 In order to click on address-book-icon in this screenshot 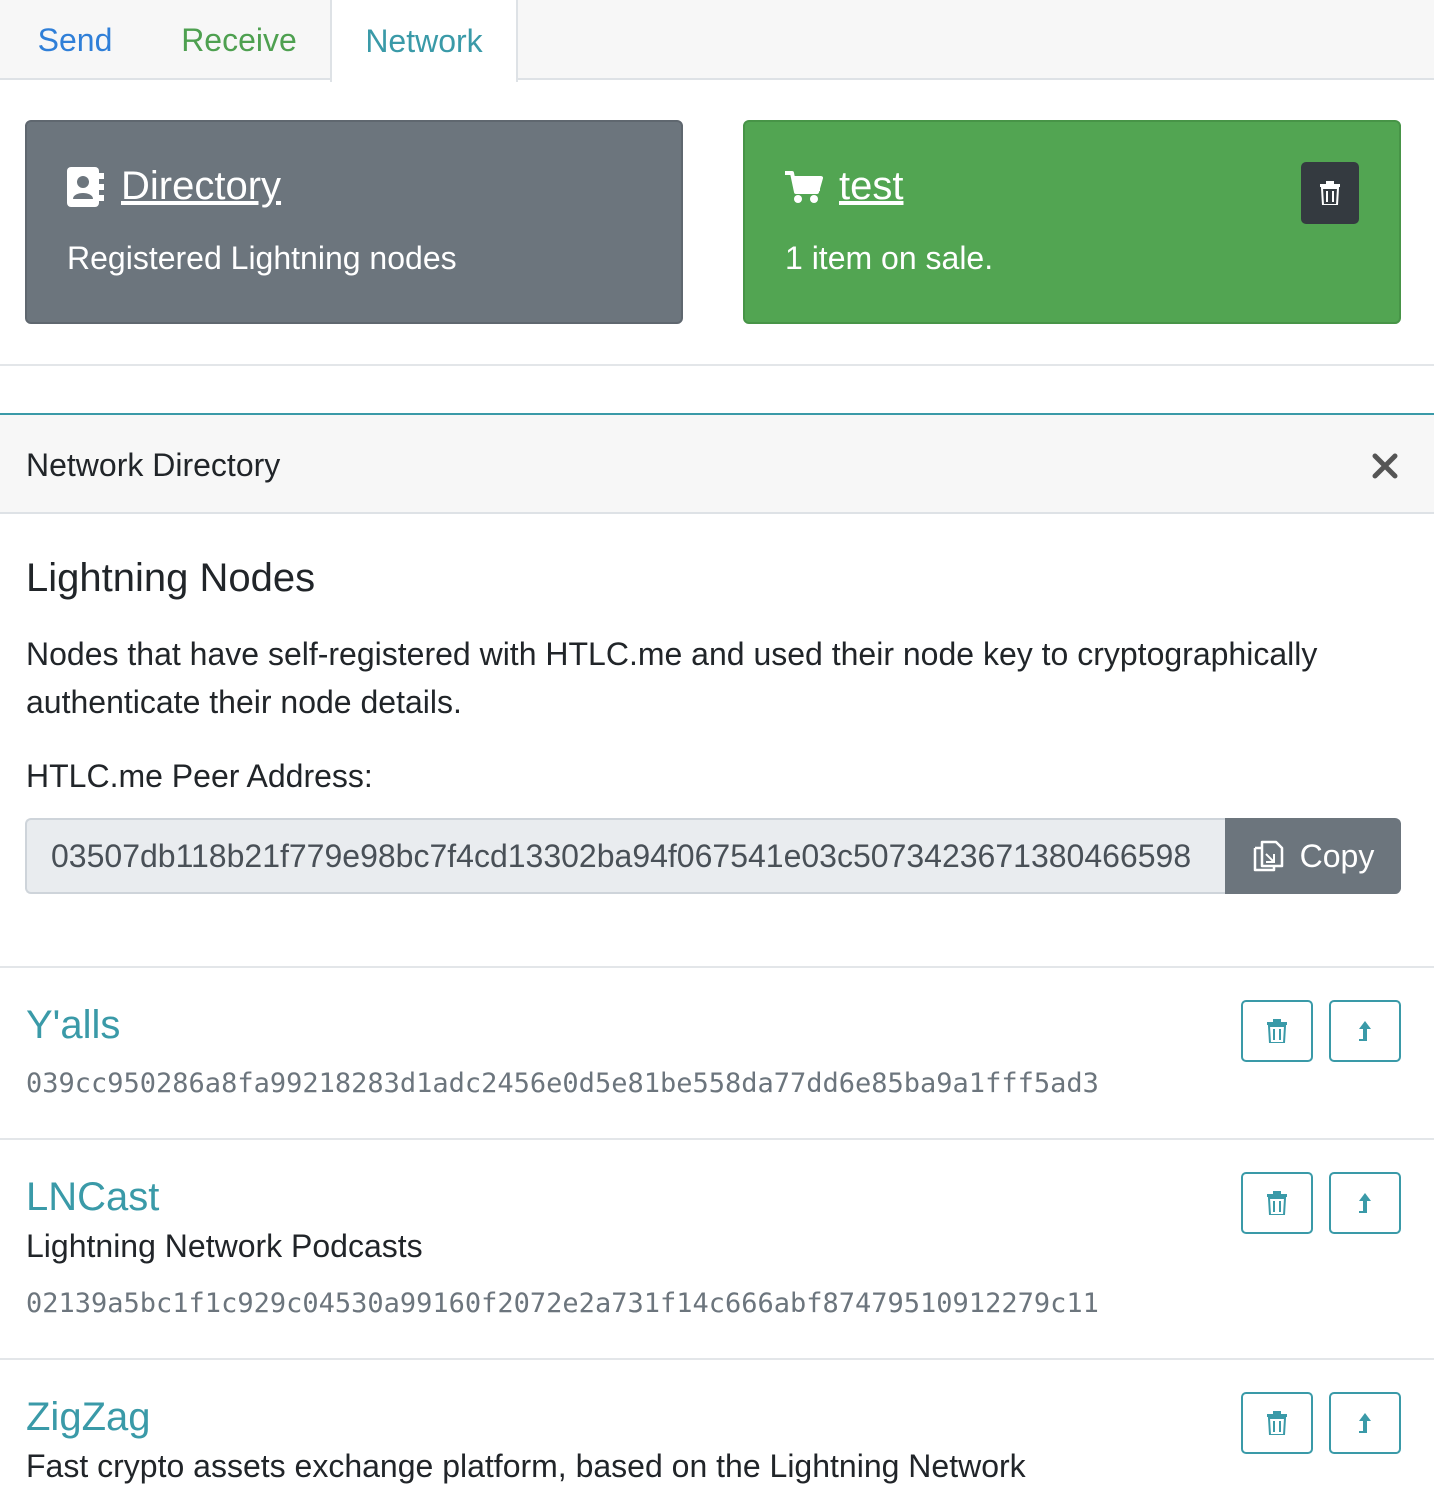, I will do `click(86, 186)`.